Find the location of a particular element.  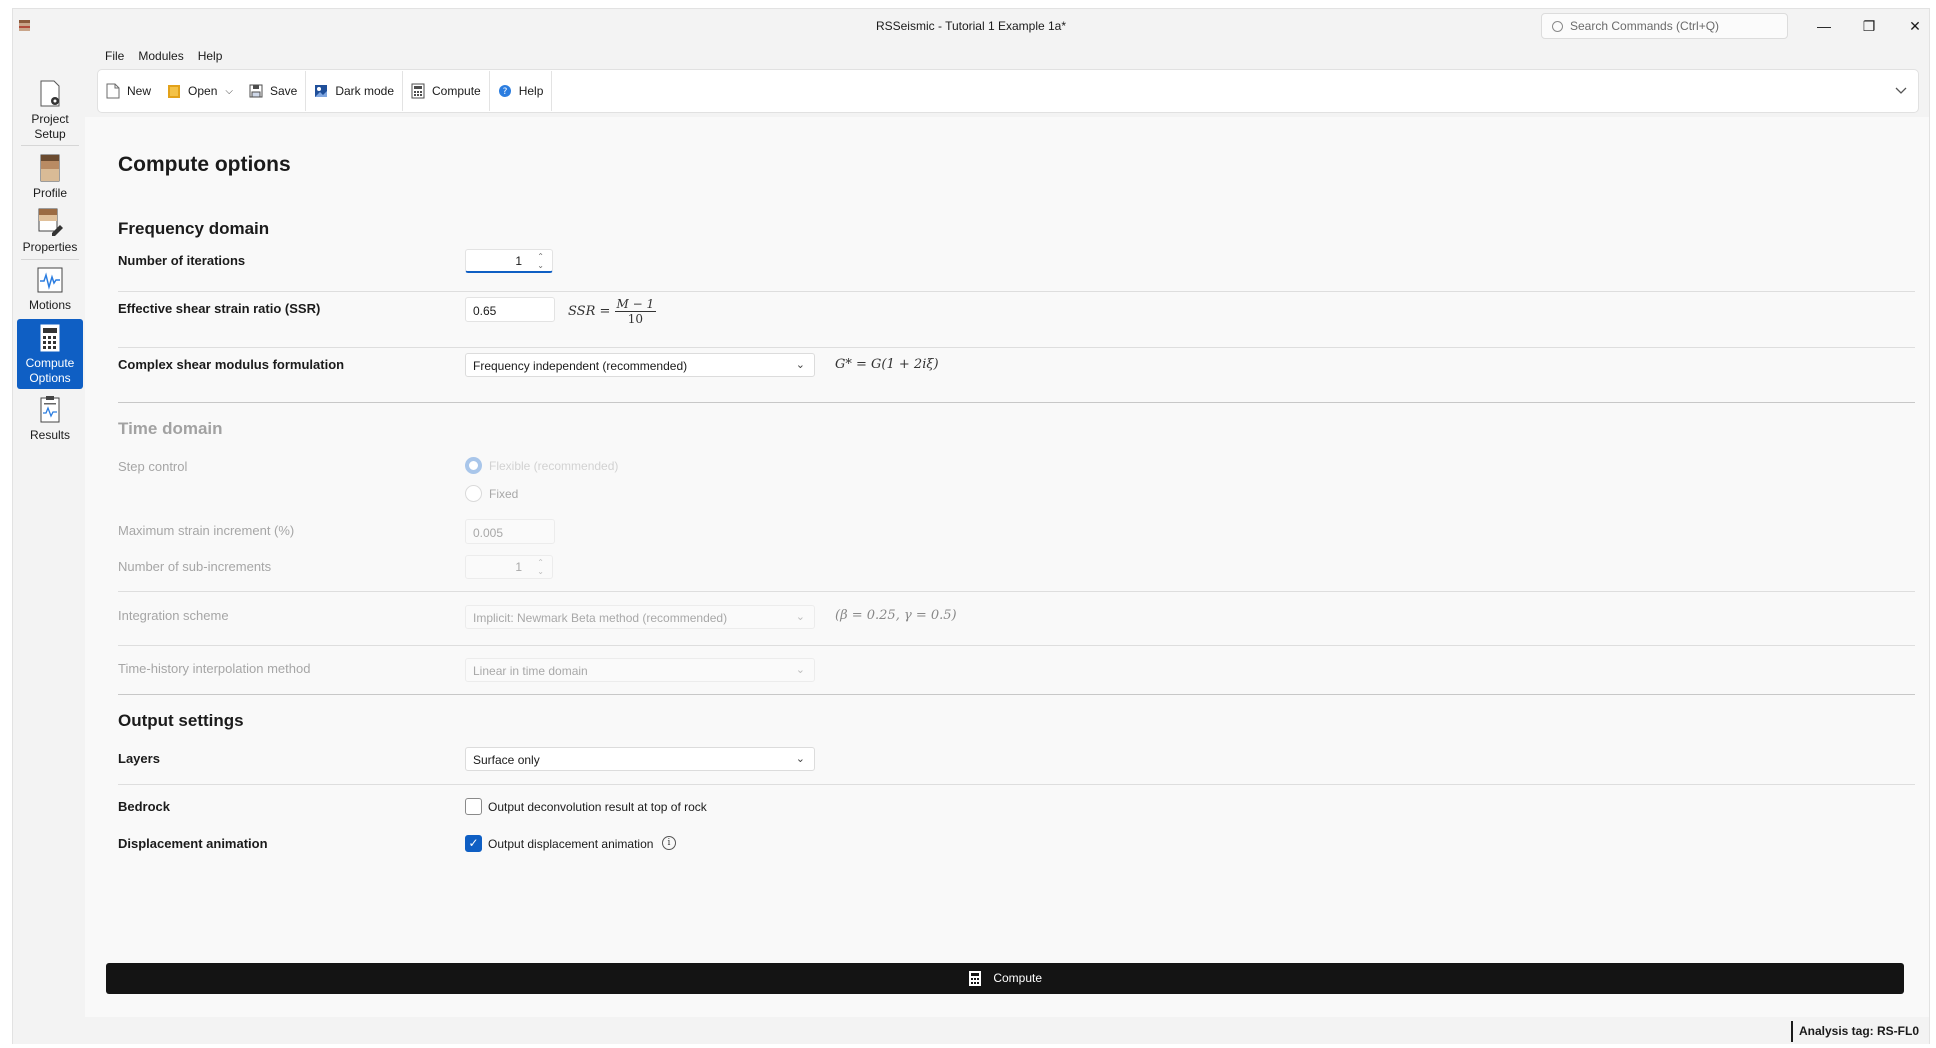

sidebar-label: Motions is located at coordinates (50, 305).